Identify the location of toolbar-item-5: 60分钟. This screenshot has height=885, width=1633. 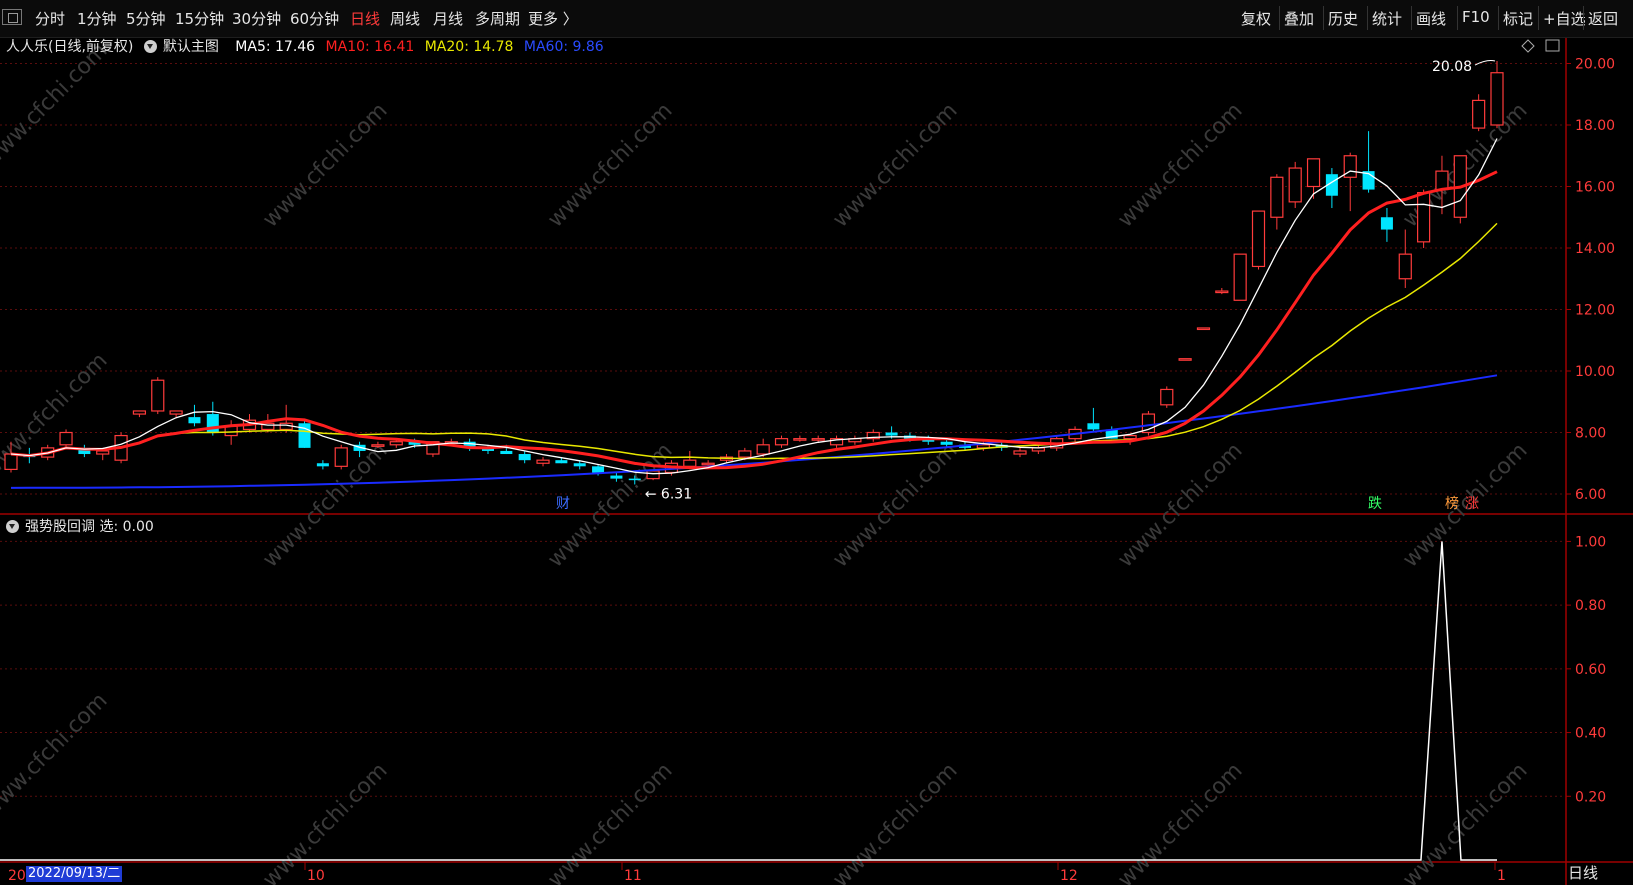
(314, 18).